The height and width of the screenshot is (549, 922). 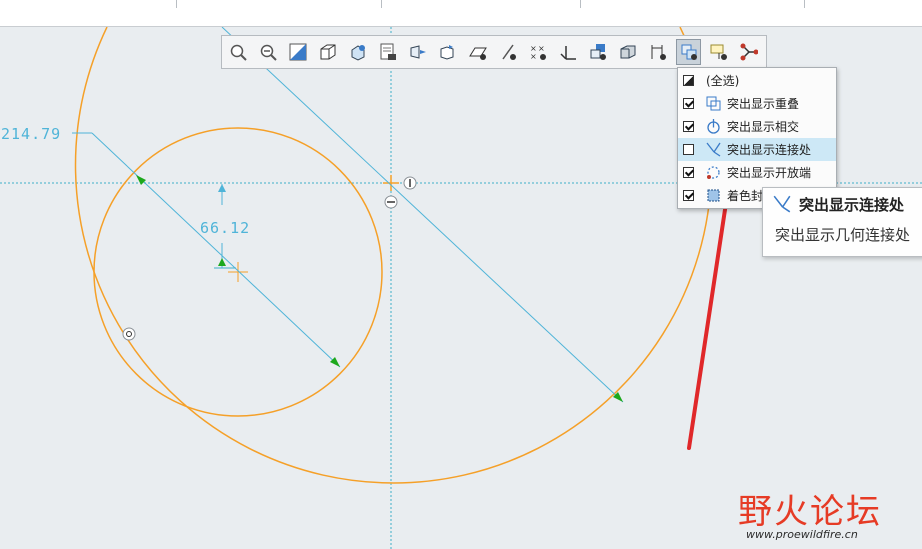 What do you see at coordinates (688, 195) in the screenshot?
I see `shade-closed-loop-checkbox` at bounding box center [688, 195].